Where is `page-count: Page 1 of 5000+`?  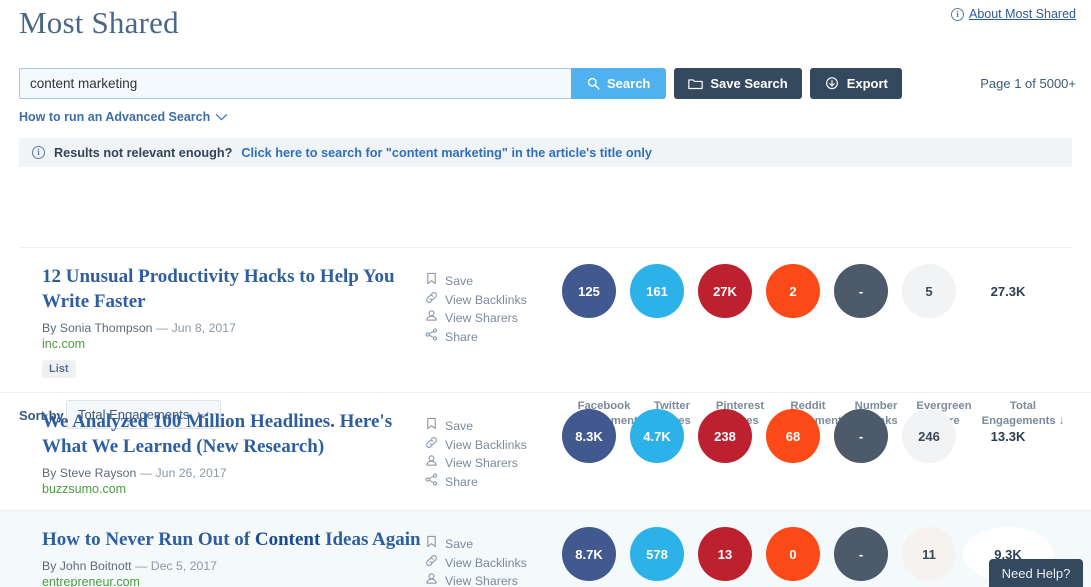
page-count: Page 1 of 5000+ is located at coordinates (1028, 83).